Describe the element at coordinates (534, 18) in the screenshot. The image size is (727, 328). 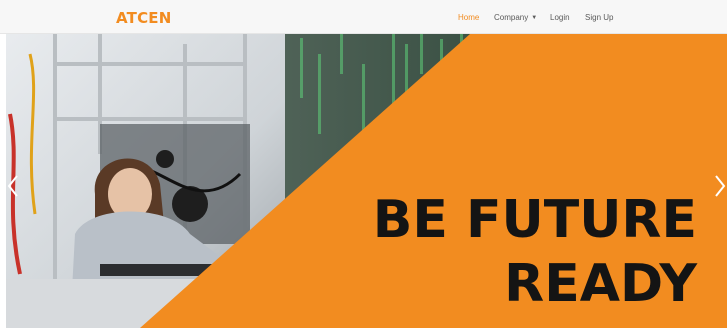
I see `caret-down-icon: ▼` at that location.